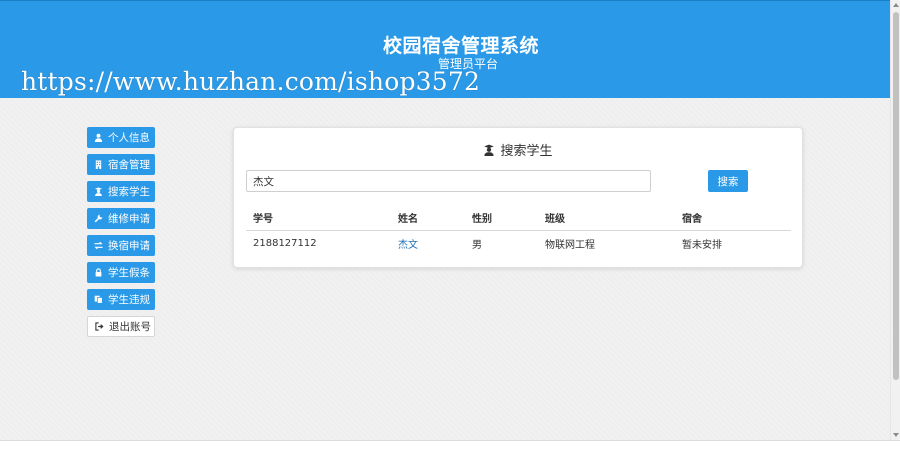 Image resolution: width=900 pixels, height=458 pixels. What do you see at coordinates (728, 181) in the screenshot?
I see `search-button: 搜索` at bounding box center [728, 181].